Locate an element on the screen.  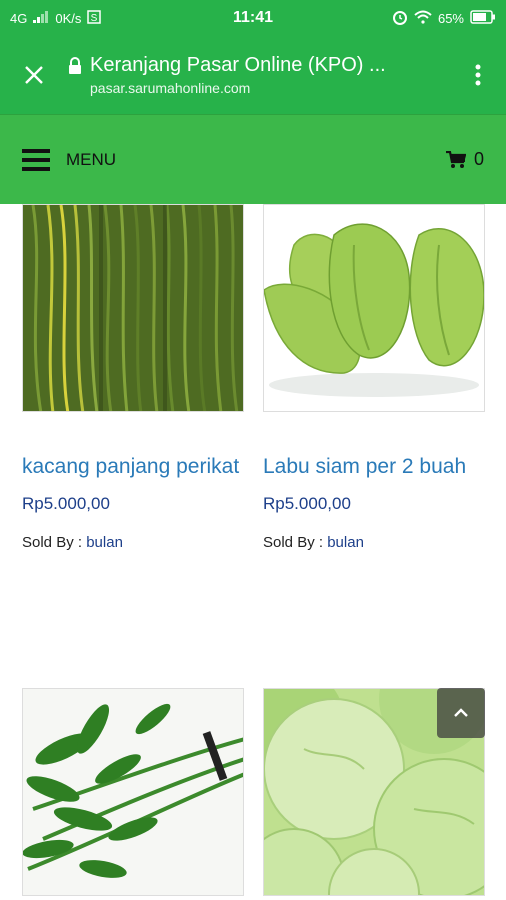
cart-button: 0 is located at coordinates (464, 159).